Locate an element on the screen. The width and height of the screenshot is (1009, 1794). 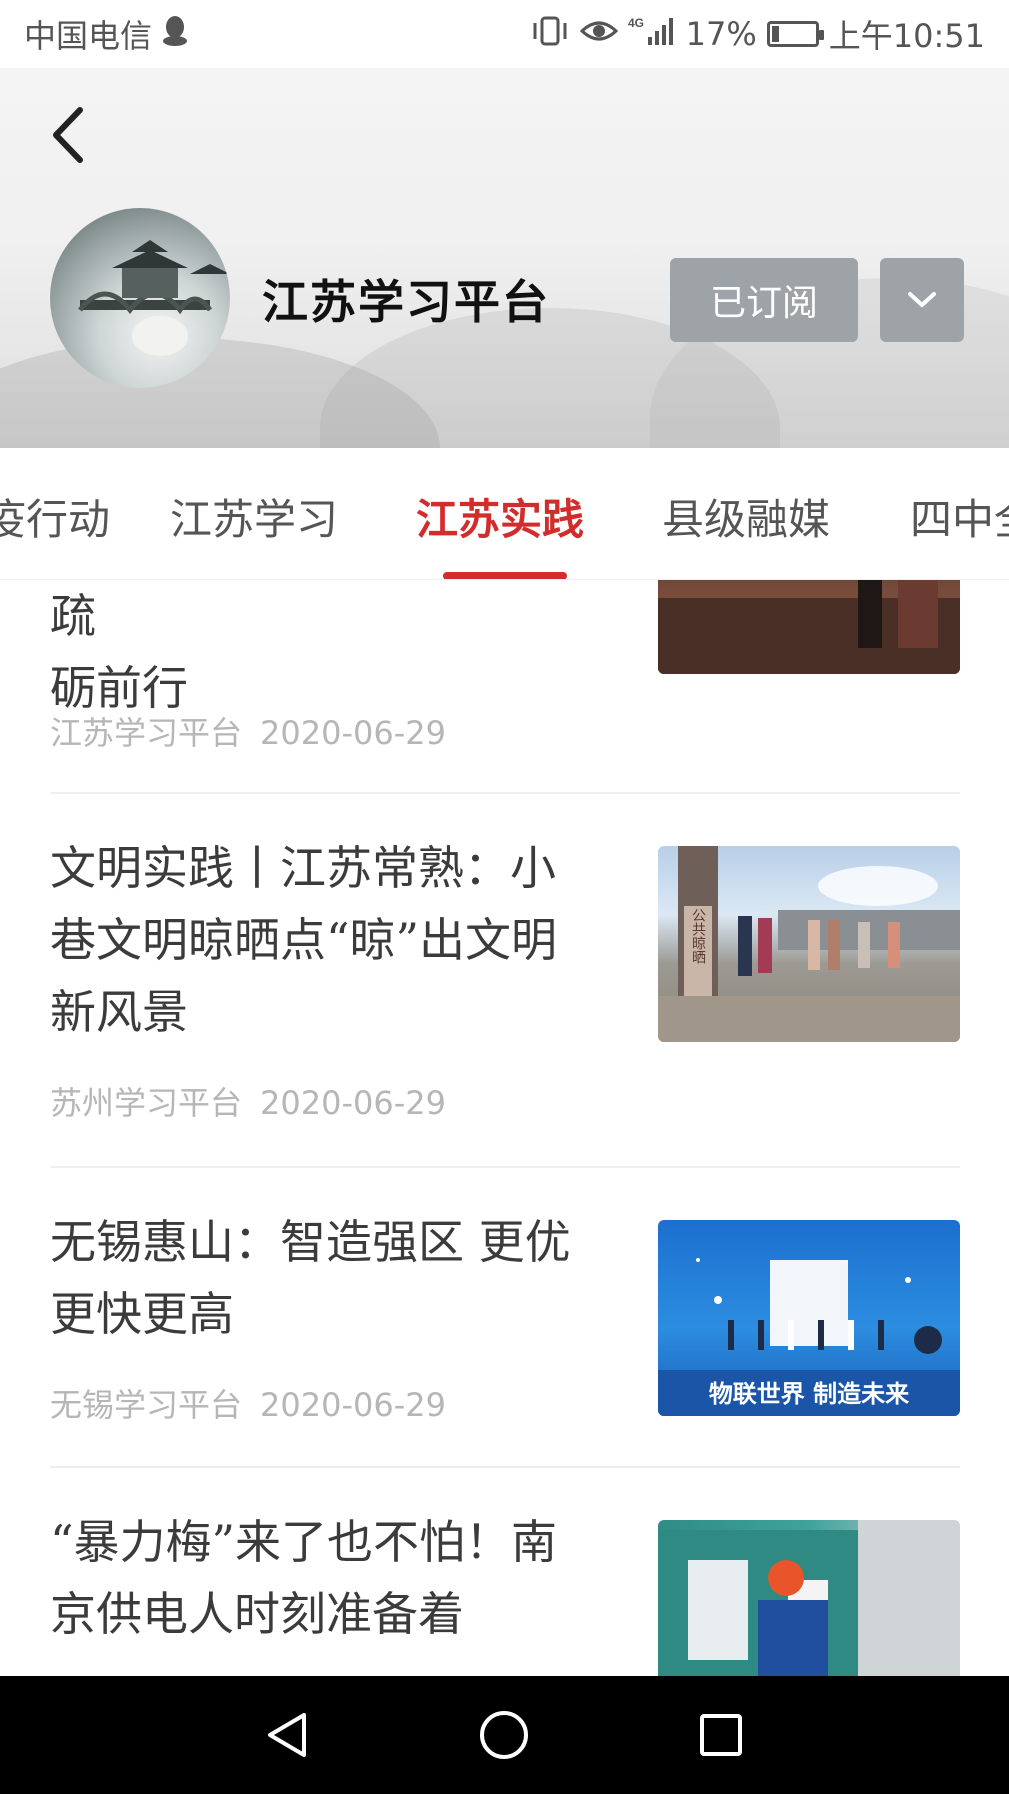
clock: 上午10:51 is located at coordinates (906, 36).